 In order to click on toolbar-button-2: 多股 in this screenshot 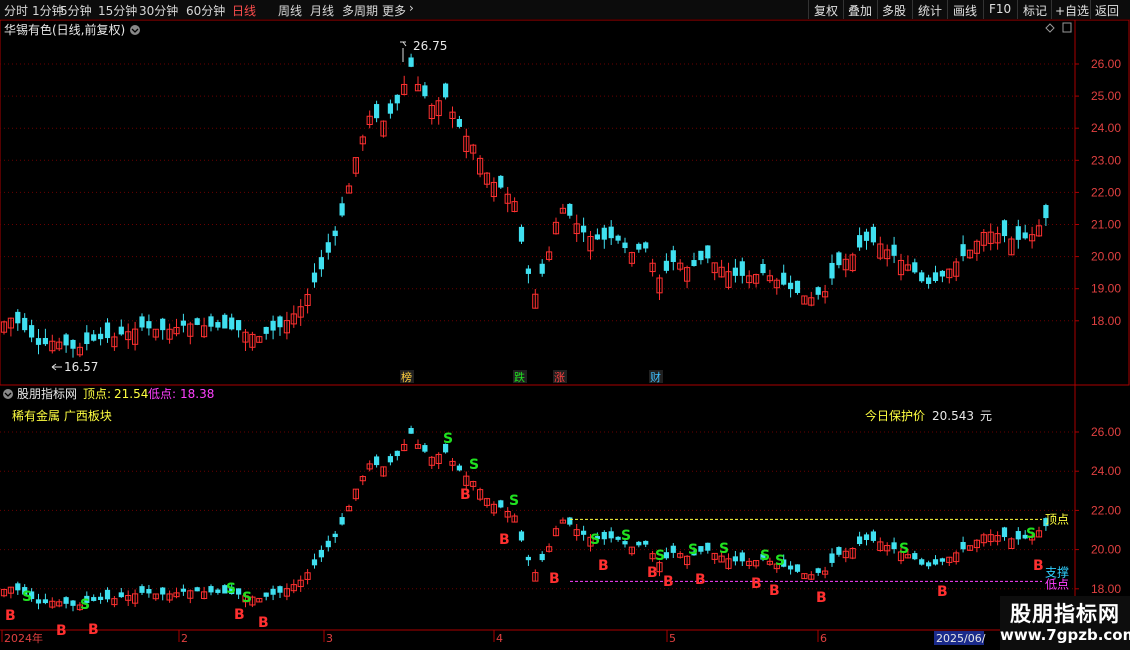, I will do `click(894, 10)`.